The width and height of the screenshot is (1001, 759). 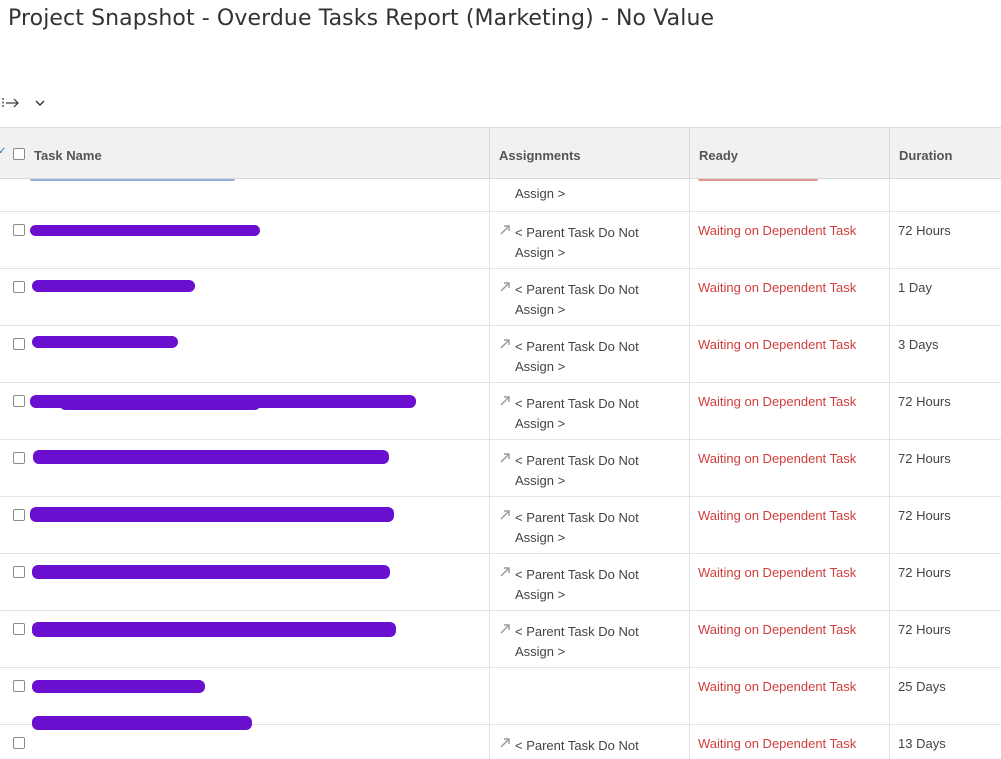 I want to click on duration-value: 3 Days, so click(x=918, y=344).